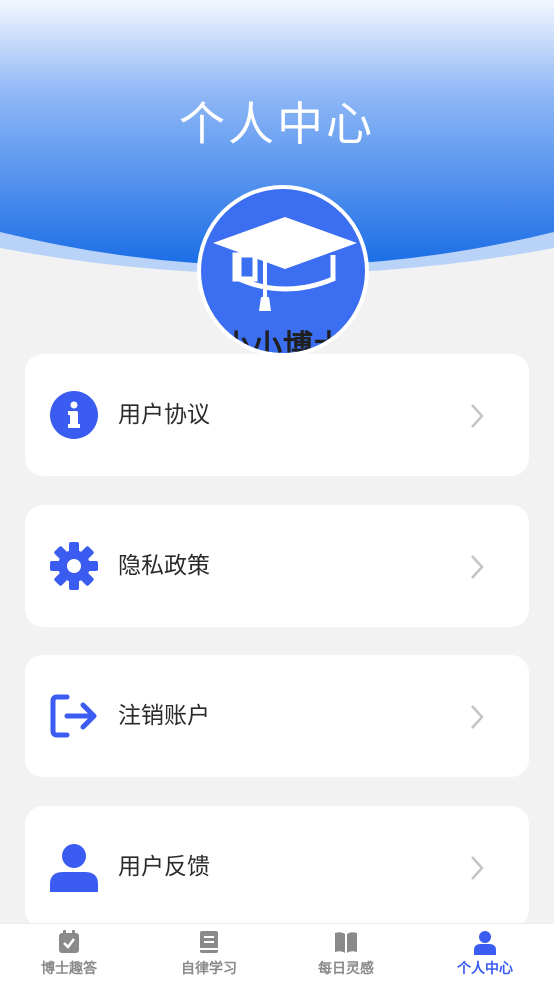 The width and height of the screenshot is (554, 985). I want to click on user-icon, so click(74, 868).